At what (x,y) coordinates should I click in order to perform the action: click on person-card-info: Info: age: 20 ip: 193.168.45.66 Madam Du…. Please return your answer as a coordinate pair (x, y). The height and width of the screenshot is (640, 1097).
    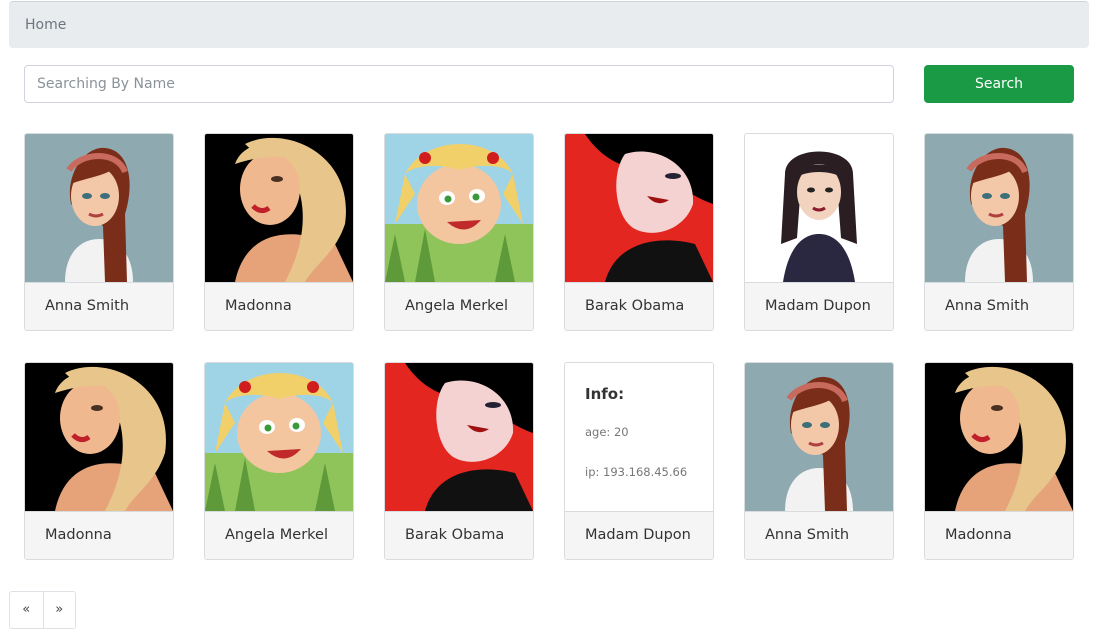
    Looking at the image, I should click on (639, 461).